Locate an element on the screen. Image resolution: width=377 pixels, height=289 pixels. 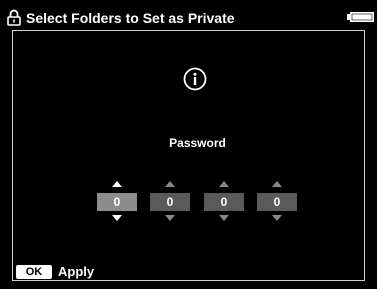
password-label: Password is located at coordinates (197, 143).